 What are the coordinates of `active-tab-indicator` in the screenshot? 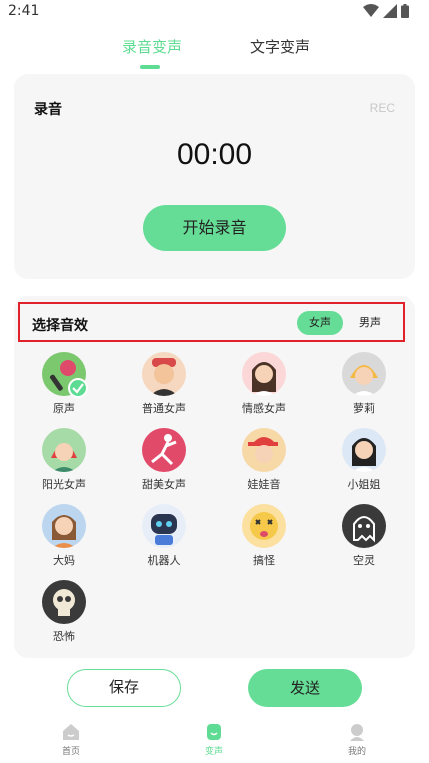 It's located at (150, 67).